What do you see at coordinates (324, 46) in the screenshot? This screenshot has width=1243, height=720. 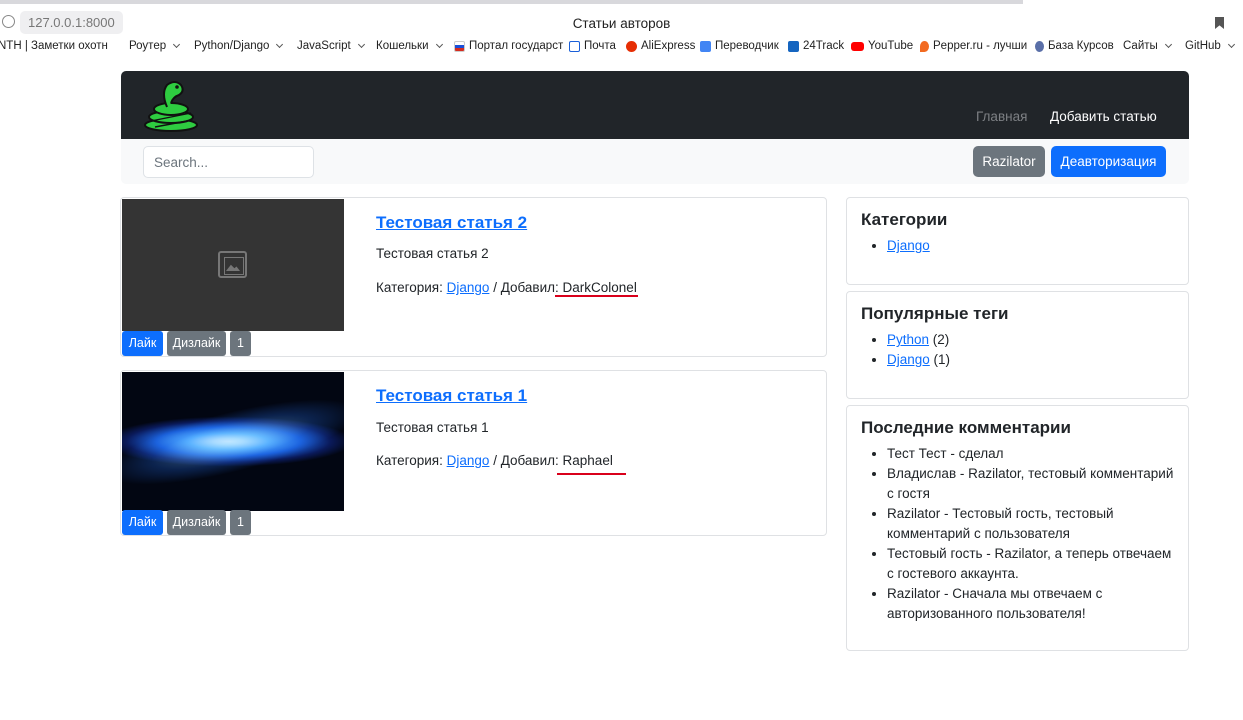 I see `bookmark-label: JavaScript` at bounding box center [324, 46].